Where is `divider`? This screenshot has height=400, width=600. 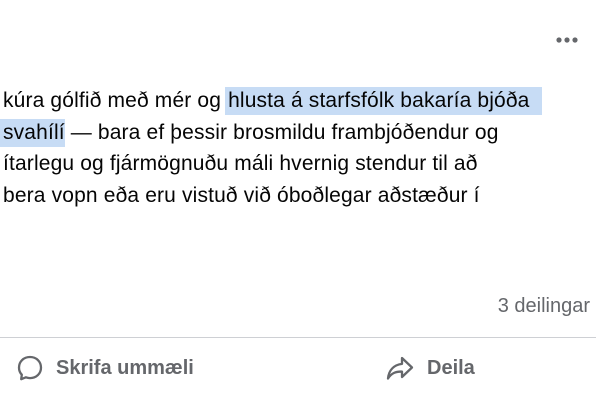
divider is located at coordinates (298, 337).